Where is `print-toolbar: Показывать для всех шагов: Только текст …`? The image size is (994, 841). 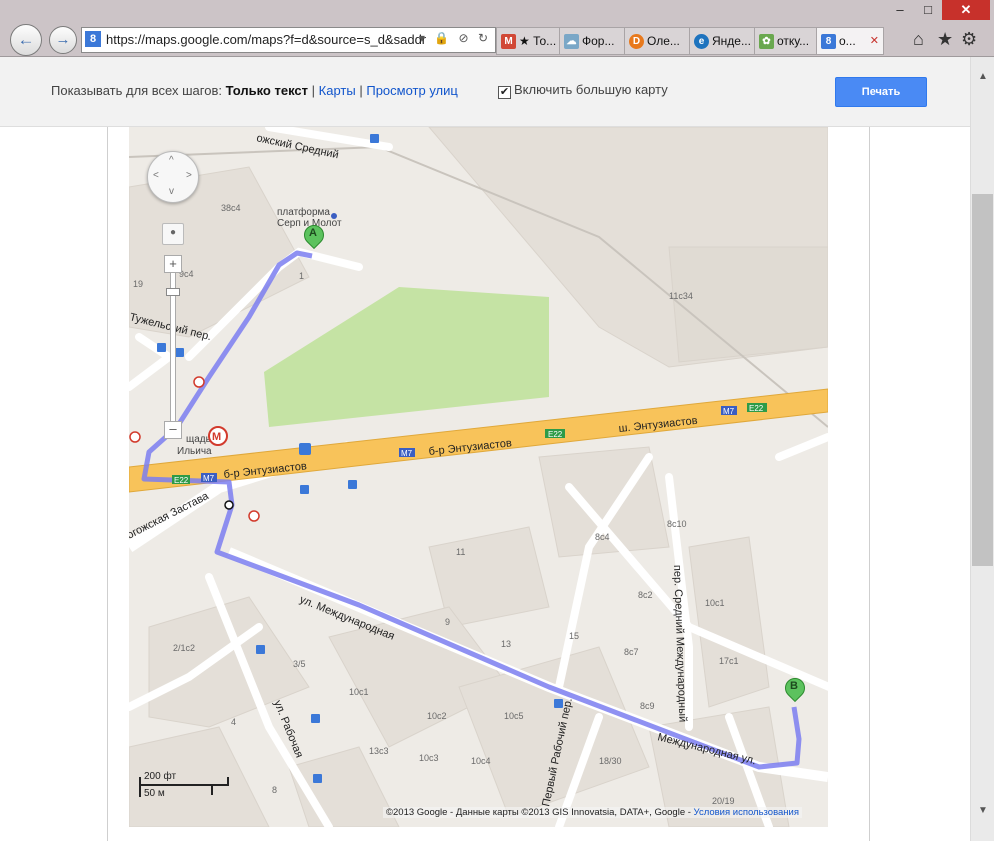
print-toolbar: Показывать для всех шагов: Только текст … is located at coordinates (485, 92).